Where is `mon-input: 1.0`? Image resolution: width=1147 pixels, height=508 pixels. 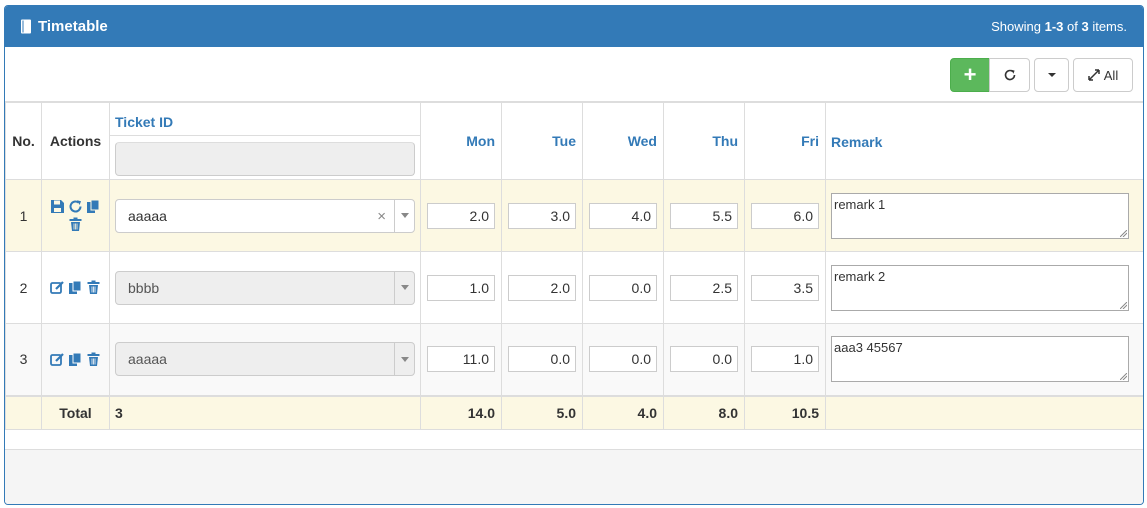
mon-input: 1.0 is located at coordinates (461, 287).